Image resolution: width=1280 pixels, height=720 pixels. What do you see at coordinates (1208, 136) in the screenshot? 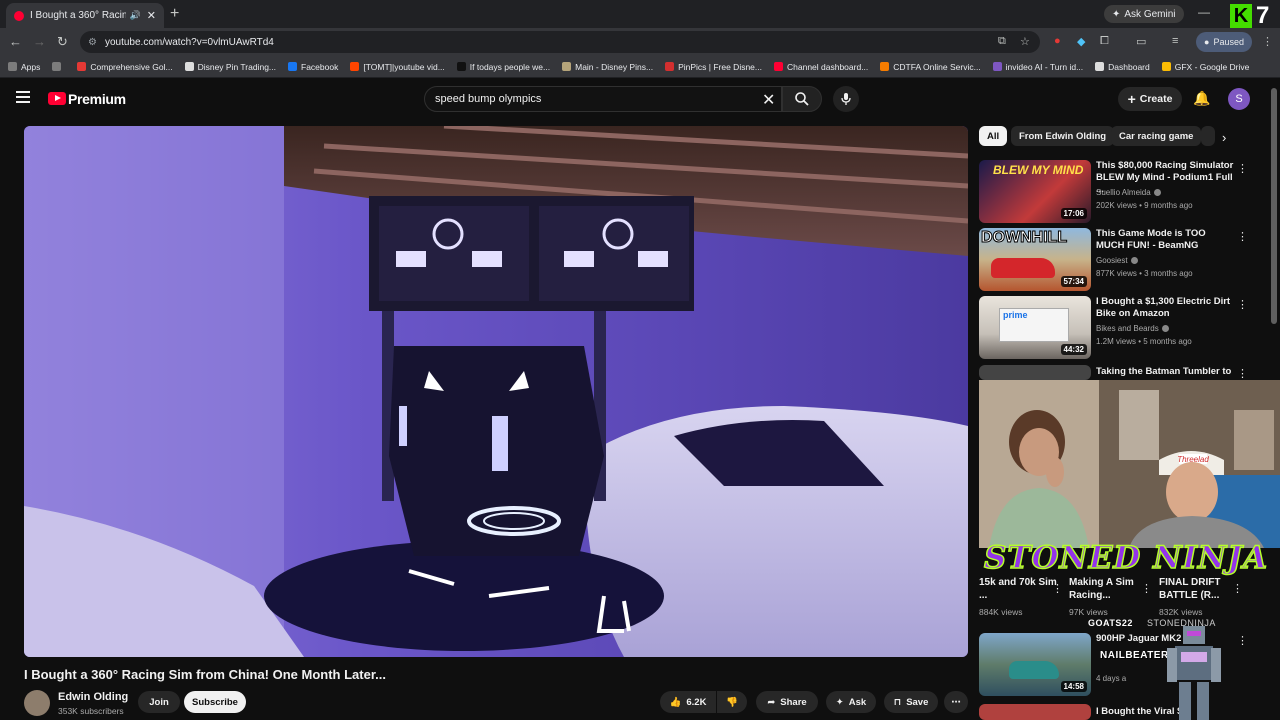
I see `chip-overflow` at bounding box center [1208, 136].